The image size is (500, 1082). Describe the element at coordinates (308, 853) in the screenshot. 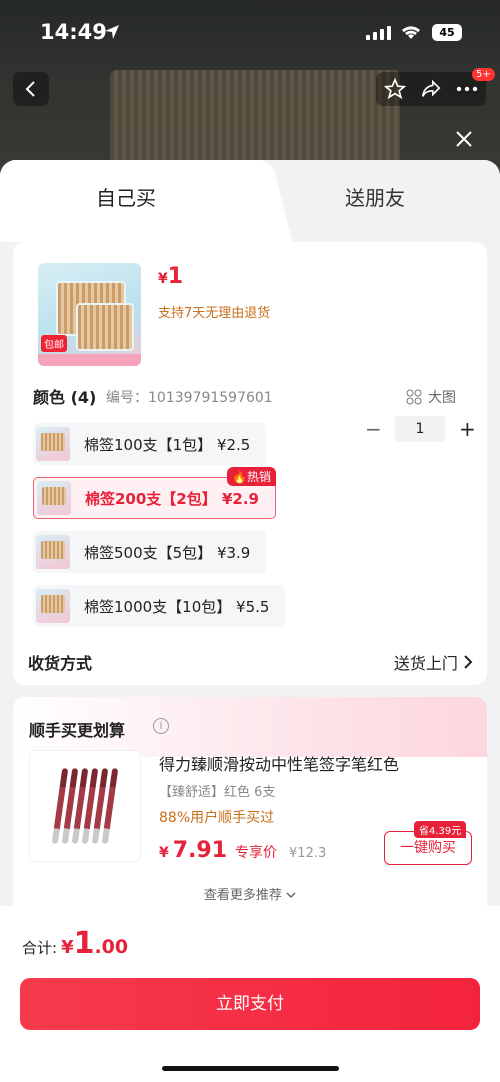

I see `original-price: ¥12.3` at that location.